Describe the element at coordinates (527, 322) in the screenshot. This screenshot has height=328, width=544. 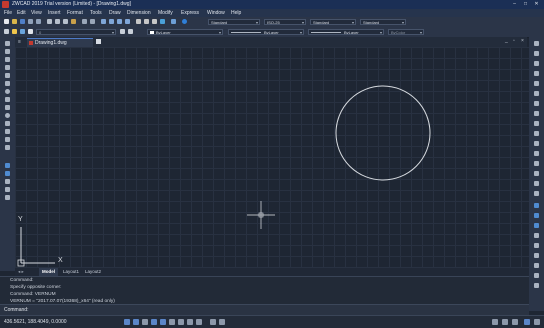
I see `gear-icon` at that location.